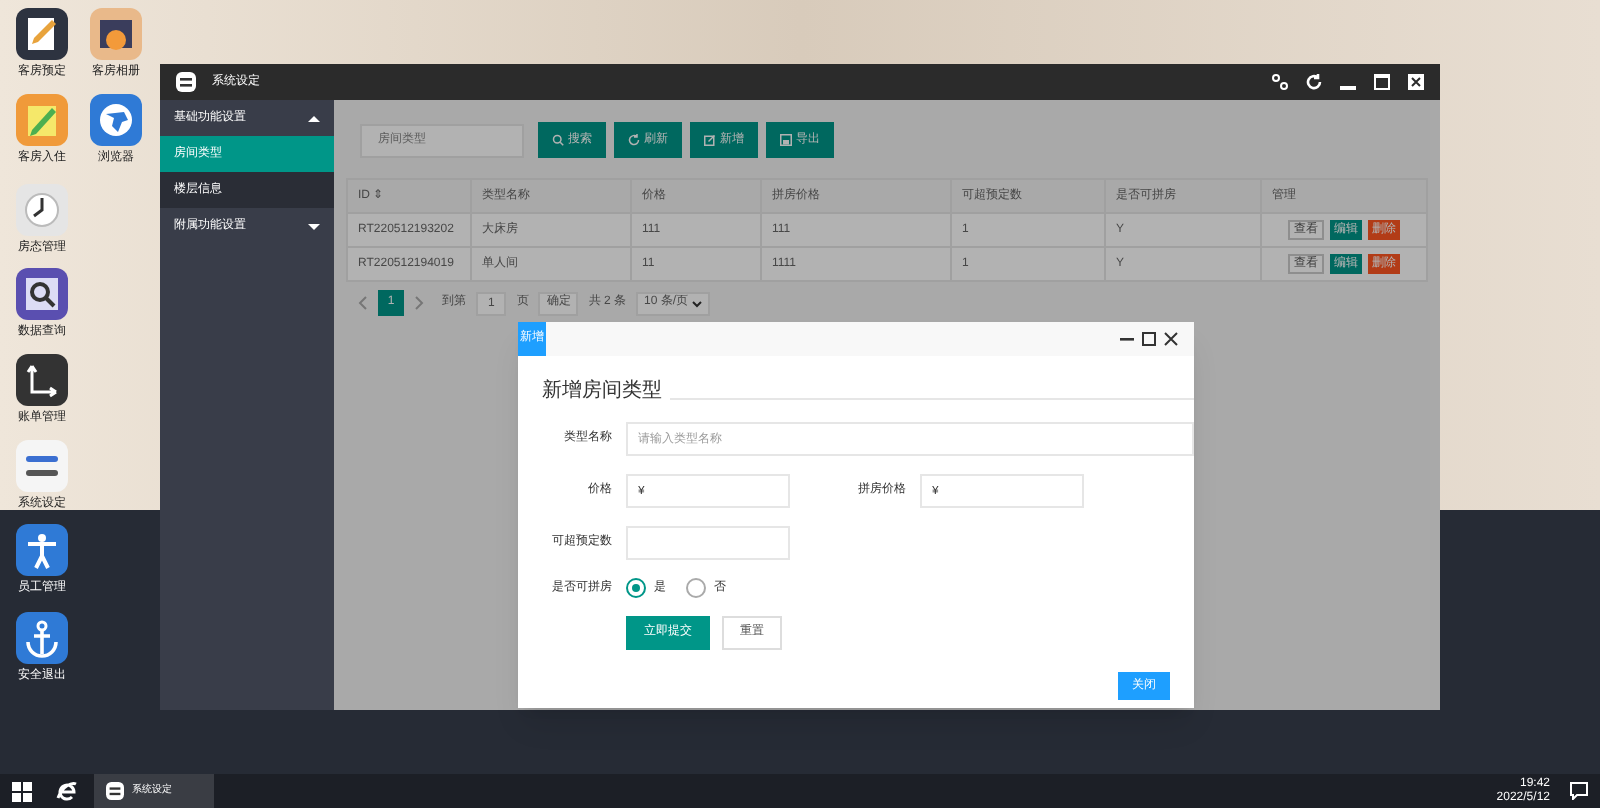 The height and width of the screenshot is (808, 1600). Describe the element at coordinates (1149, 339) in the screenshot. I see `maximize-icon` at that location.